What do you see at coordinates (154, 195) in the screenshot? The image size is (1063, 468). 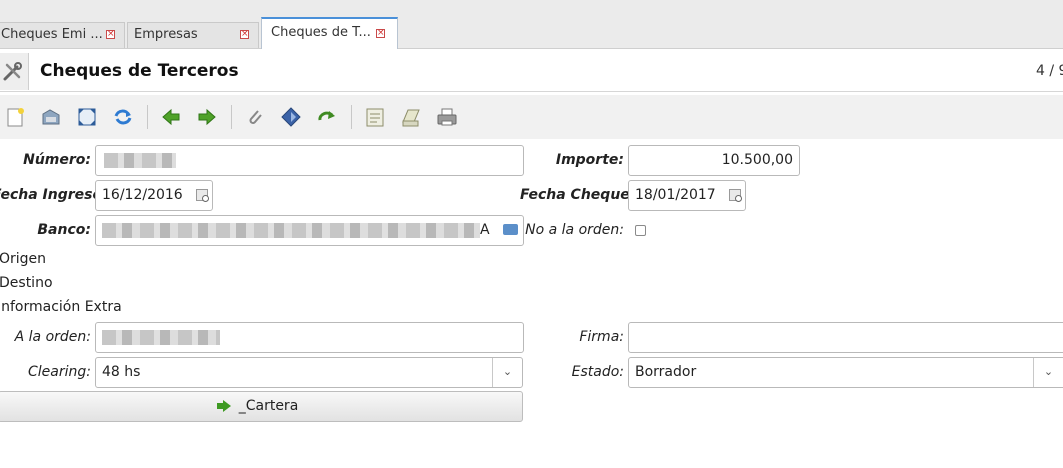 I see `fecha-ingreso-field: 16/12/2016` at bounding box center [154, 195].